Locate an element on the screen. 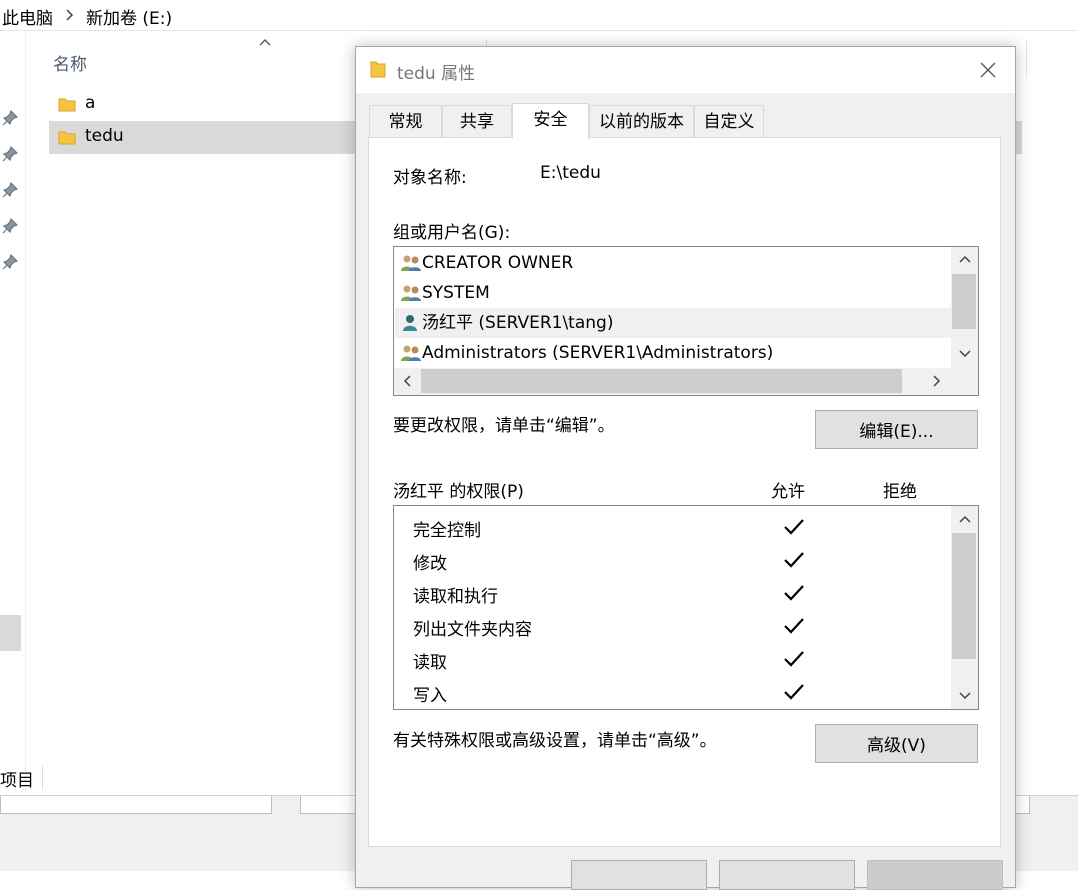 Image resolution: width=1078 pixels, height=890 pixels. single-user-icon is located at coordinates (411, 323).